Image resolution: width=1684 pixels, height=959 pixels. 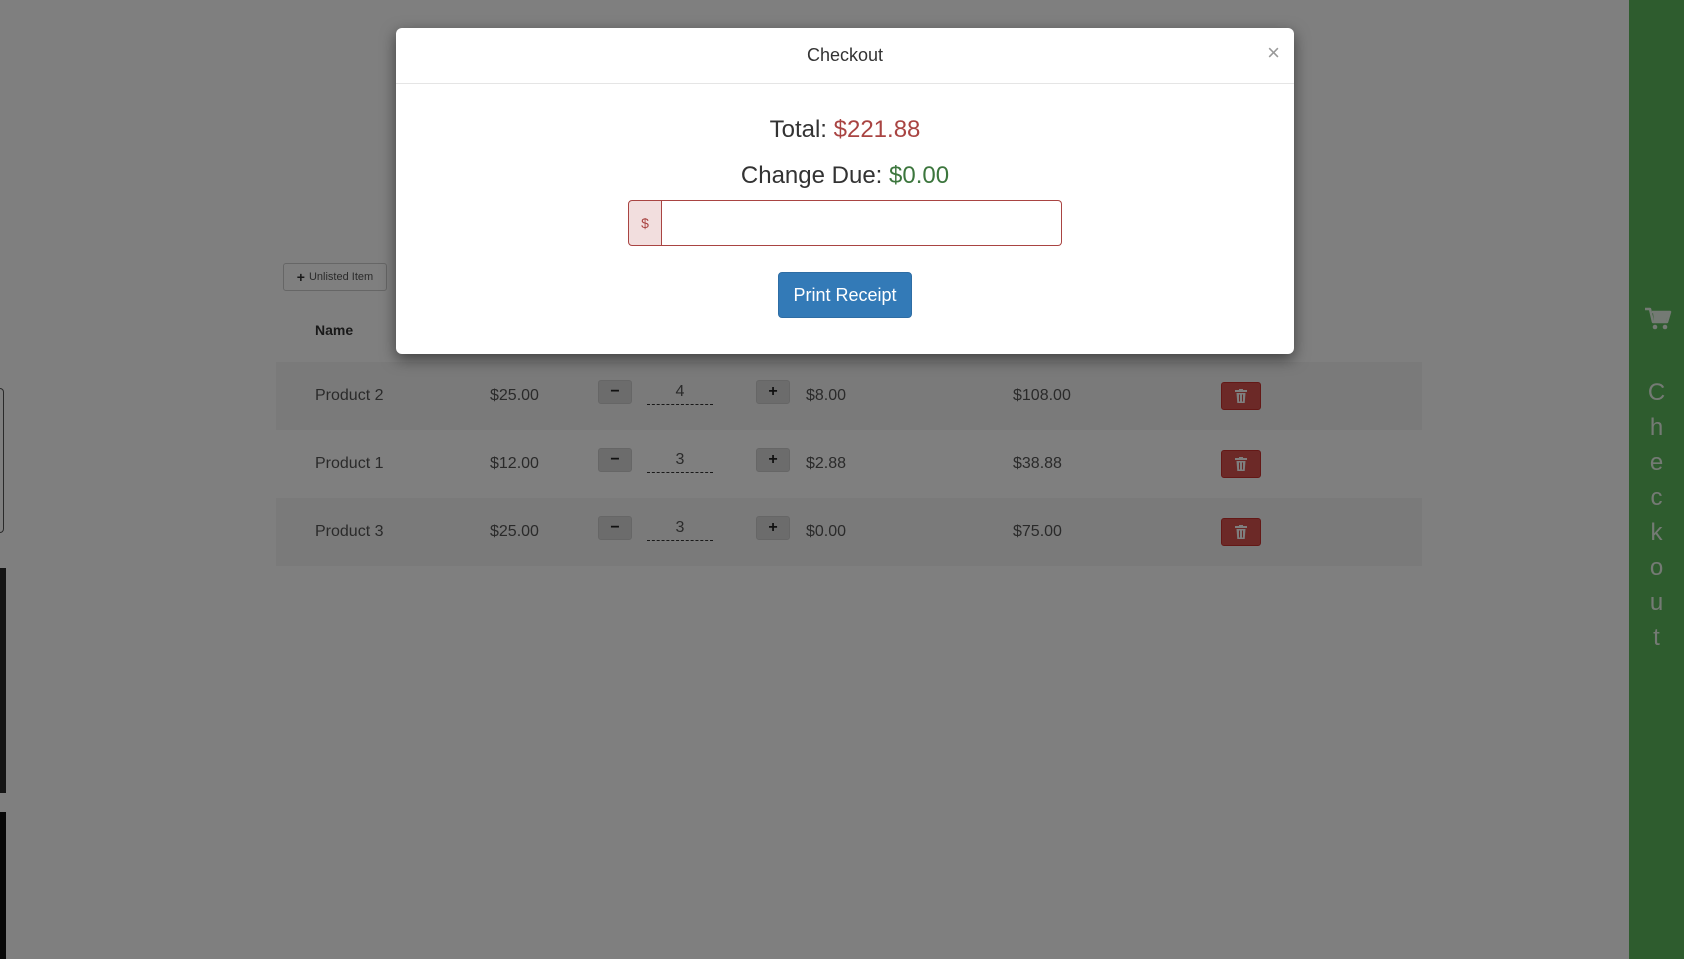 I want to click on payment-input-group: $, so click(x=845, y=223).